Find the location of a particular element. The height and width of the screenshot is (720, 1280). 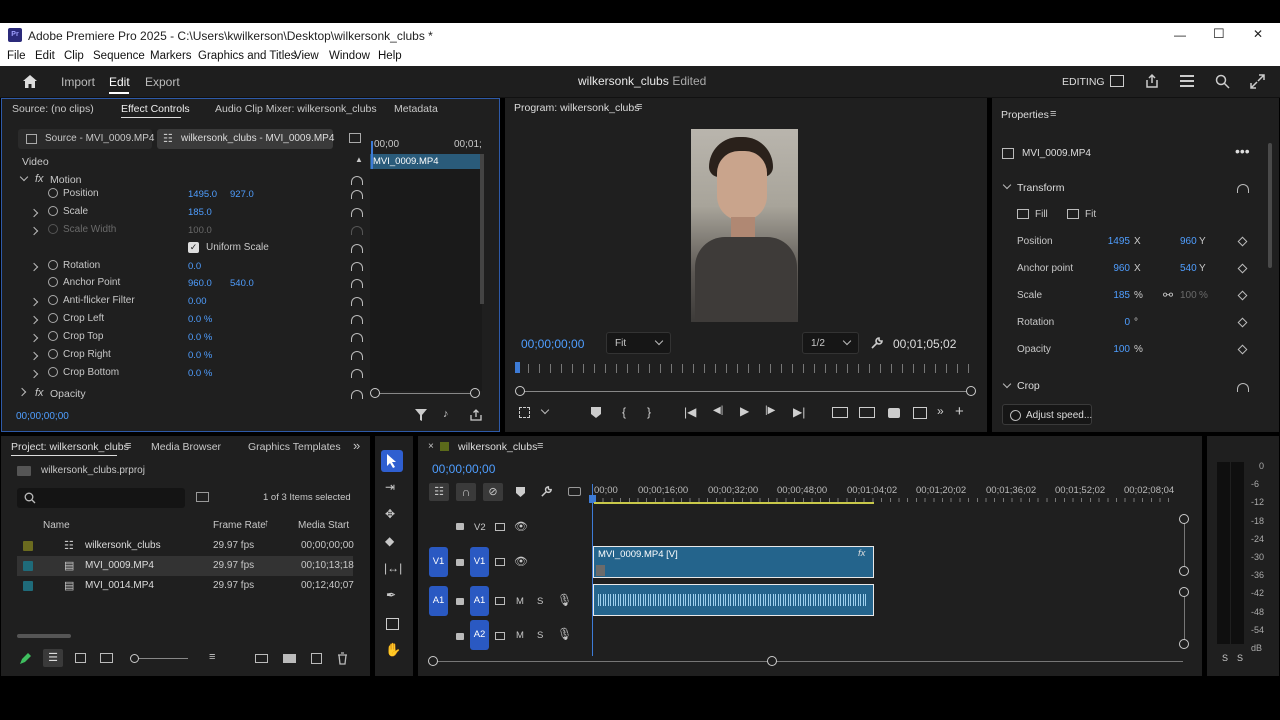

menu-graphics: Graphics and Titles is located at coordinates (247, 56).